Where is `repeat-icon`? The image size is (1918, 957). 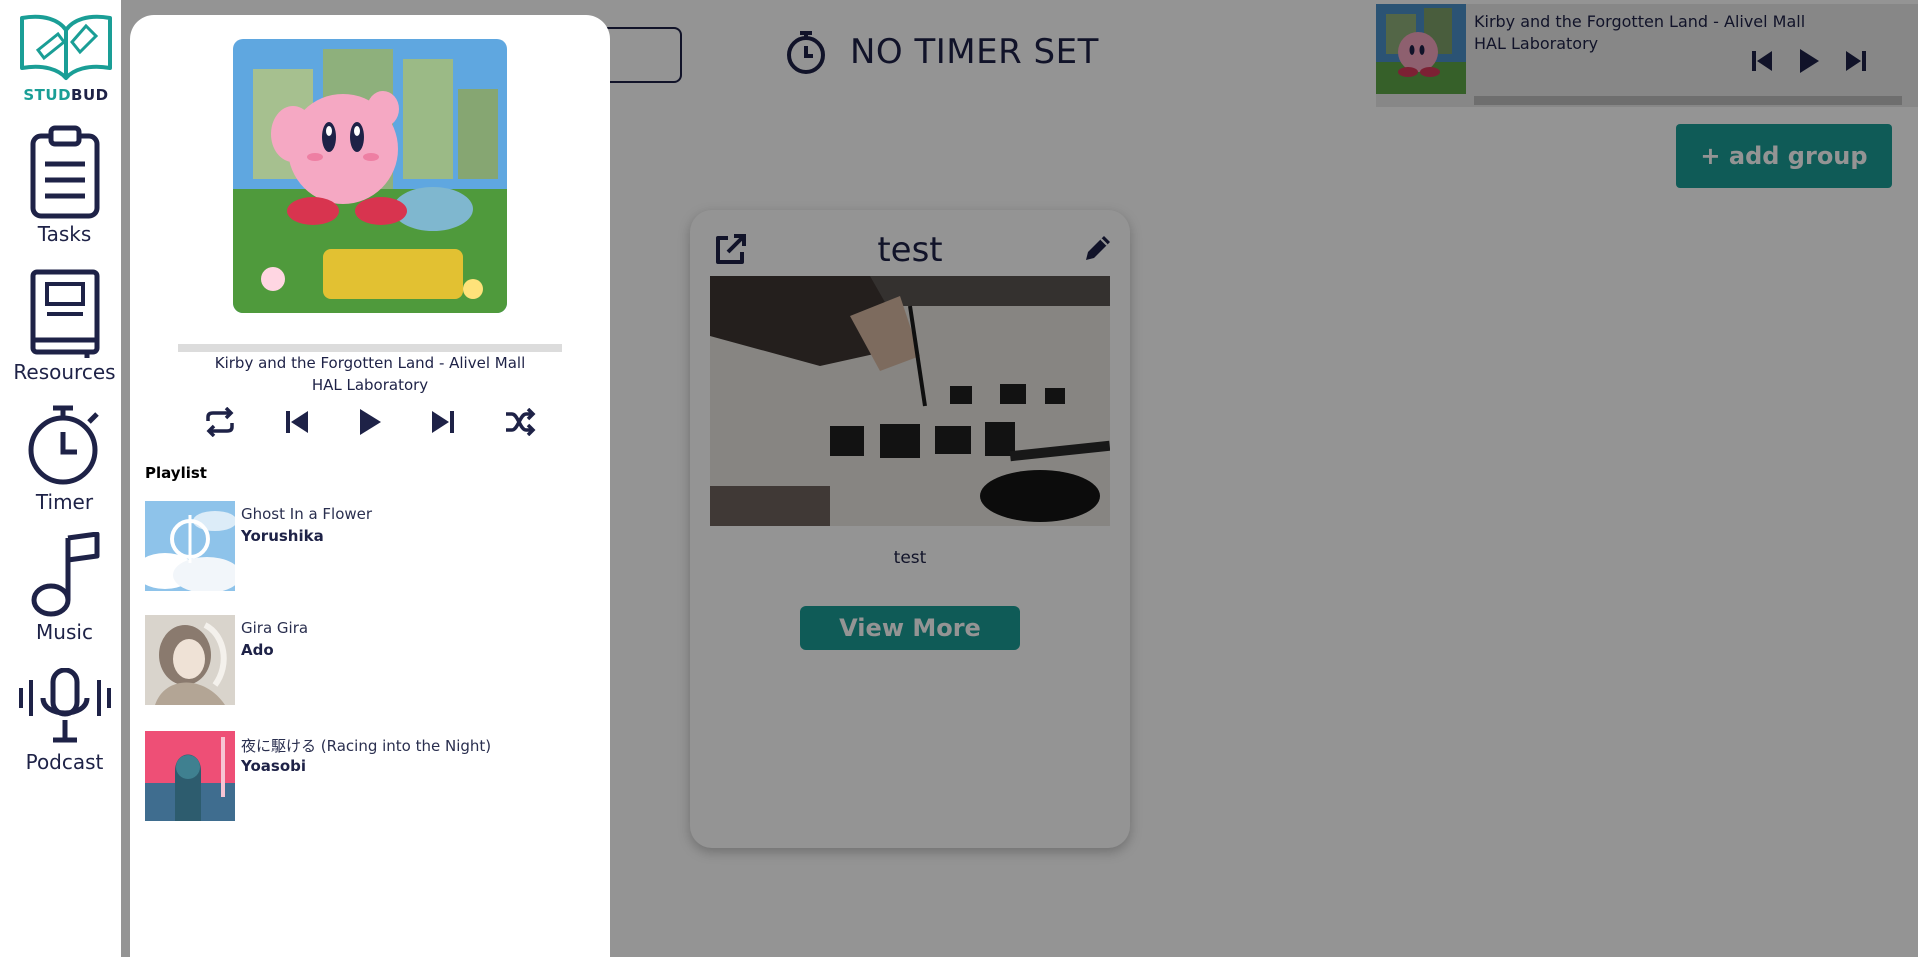 repeat-icon is located at coordinates (220, 422).